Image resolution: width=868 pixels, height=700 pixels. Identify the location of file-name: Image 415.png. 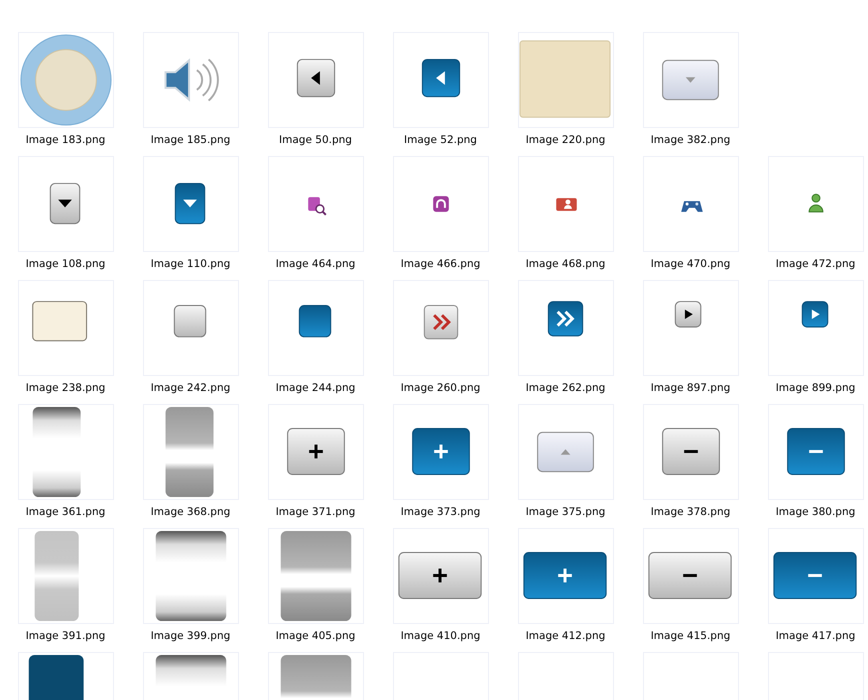
(690, 636).